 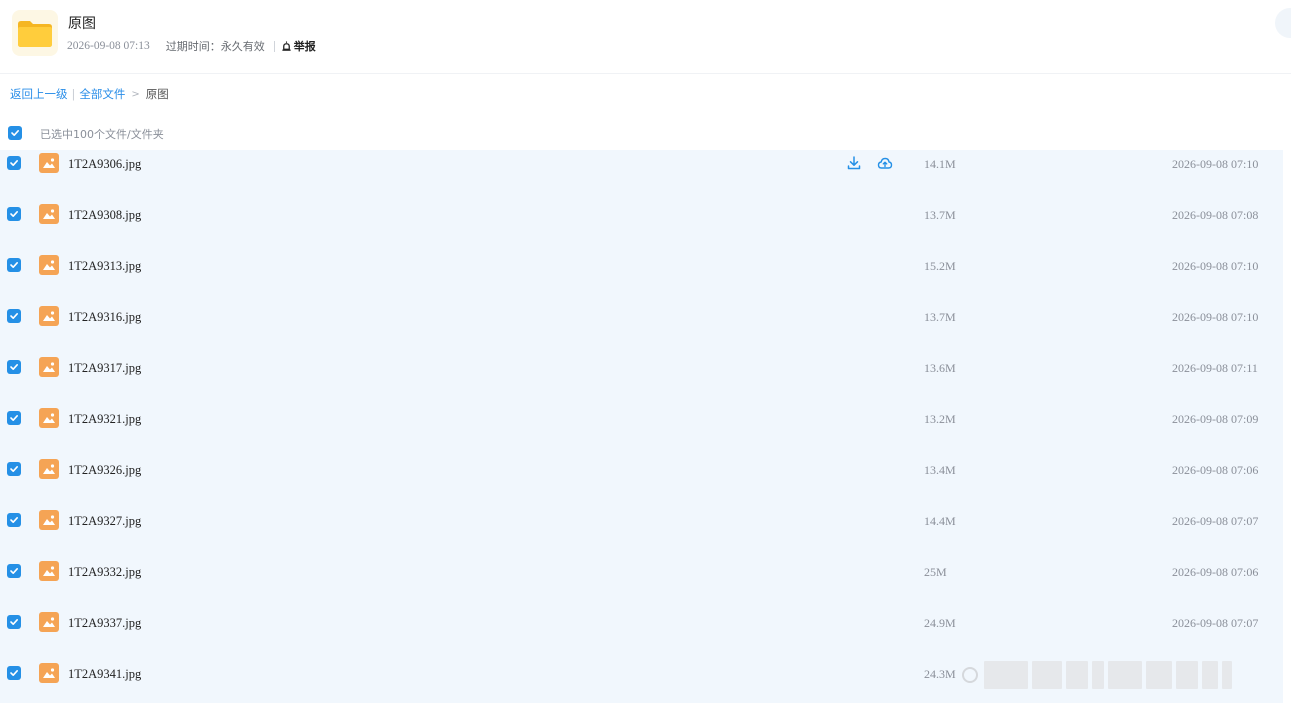 I want to click on file-name: 1T2A9332.jpg, so click(x=104, y=572).